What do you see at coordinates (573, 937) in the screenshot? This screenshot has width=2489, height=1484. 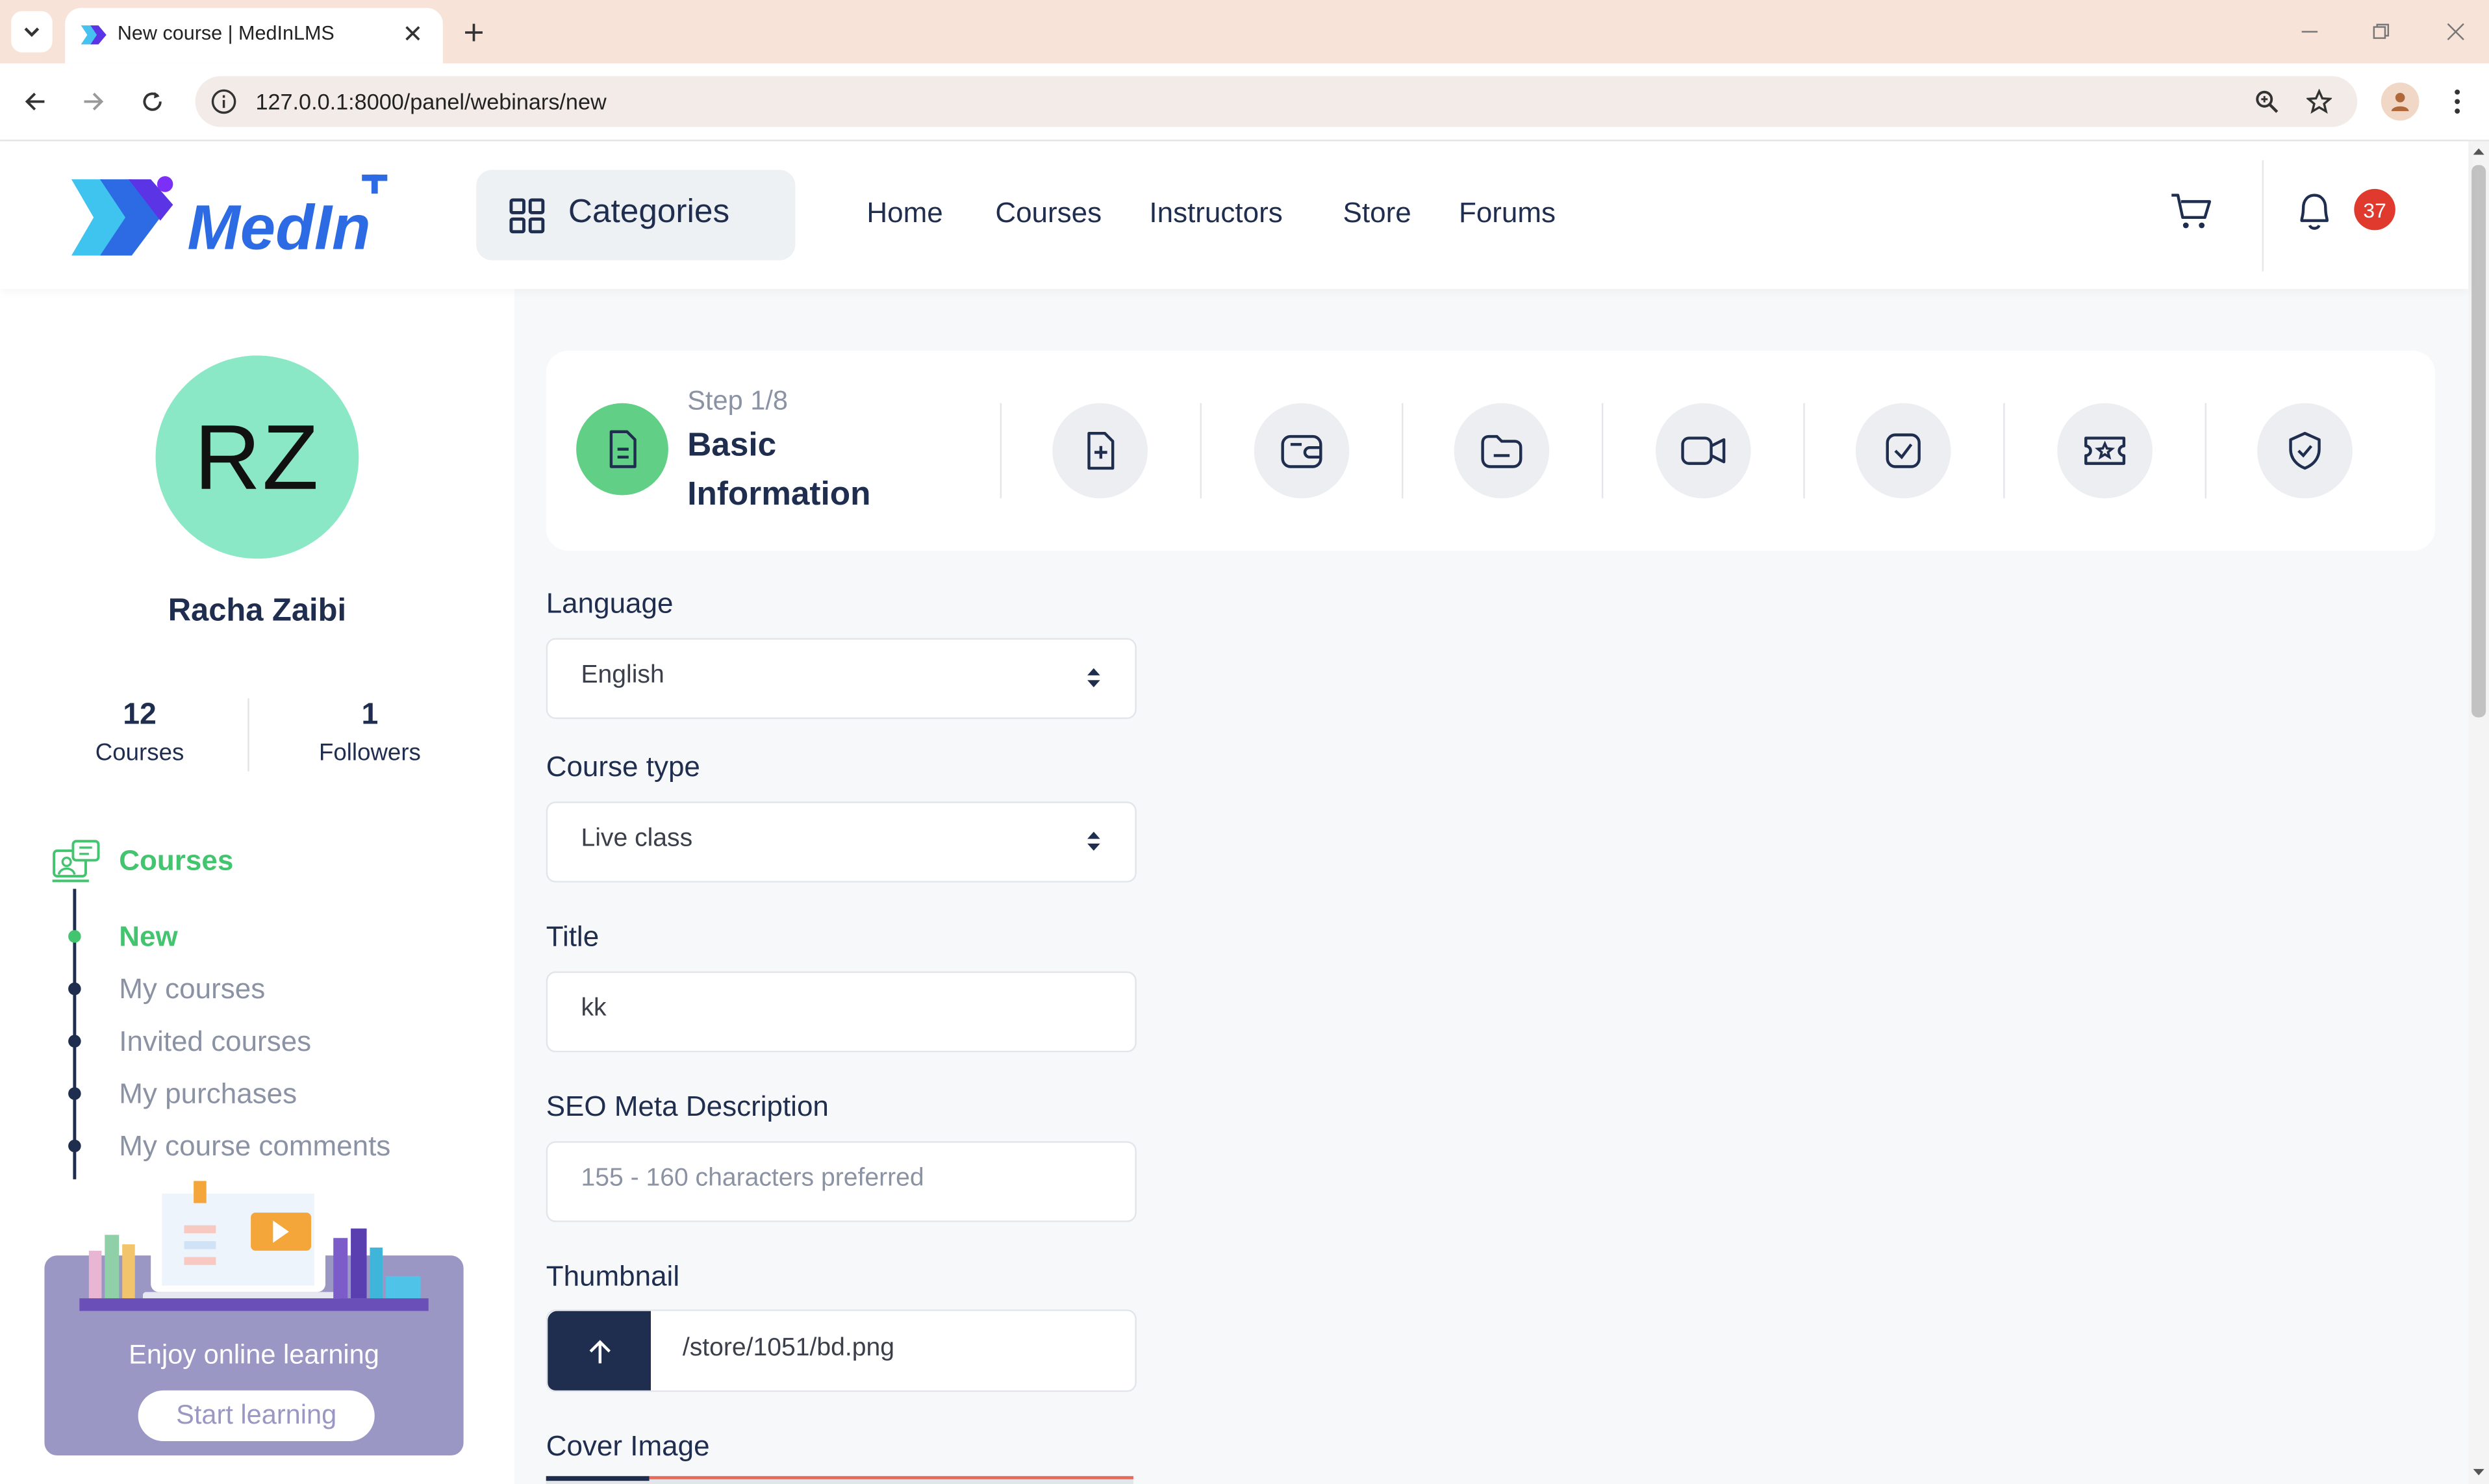 I see `title-label: Title` at bounding box center [573, 937].